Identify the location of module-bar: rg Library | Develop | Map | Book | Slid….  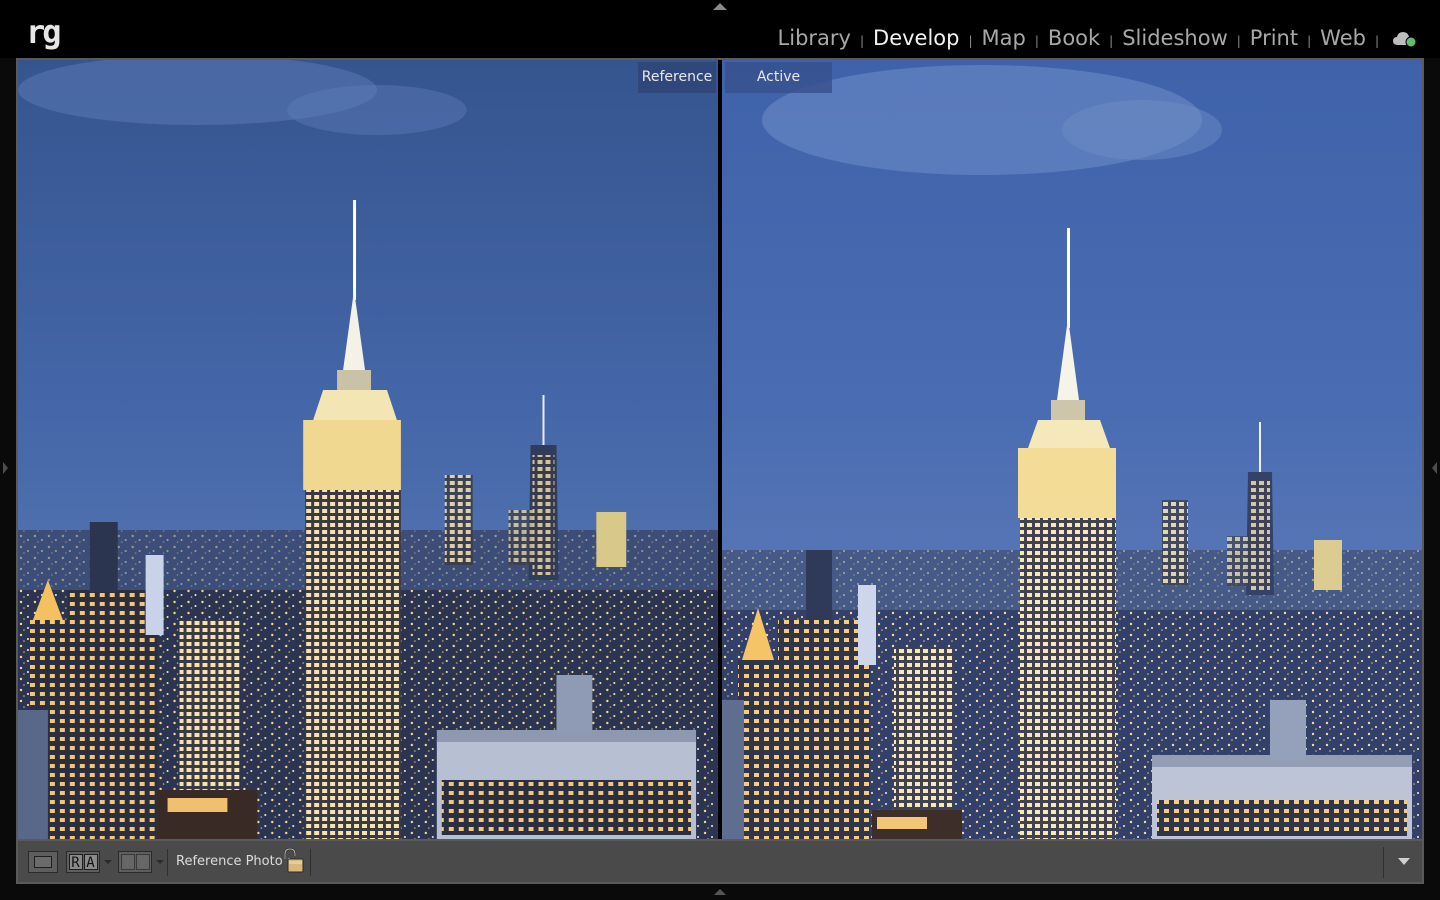
(720, 29).